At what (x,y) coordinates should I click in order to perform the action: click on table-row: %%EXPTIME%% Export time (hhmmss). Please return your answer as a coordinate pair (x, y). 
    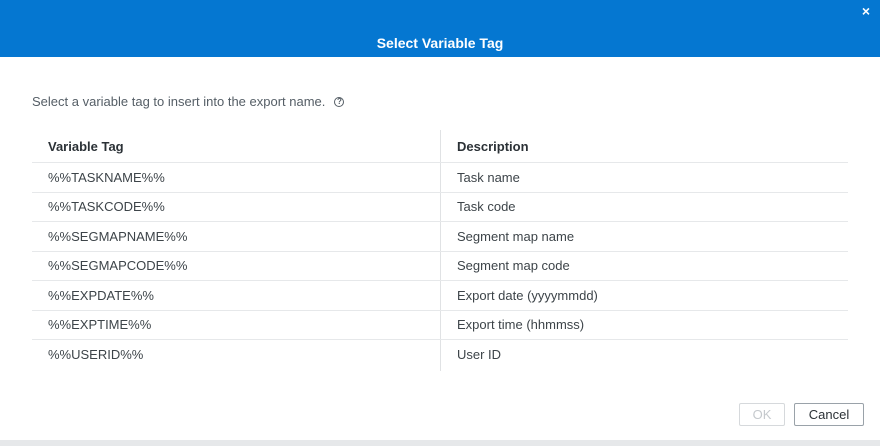
    Looking at the image, I should click on (440, 325).